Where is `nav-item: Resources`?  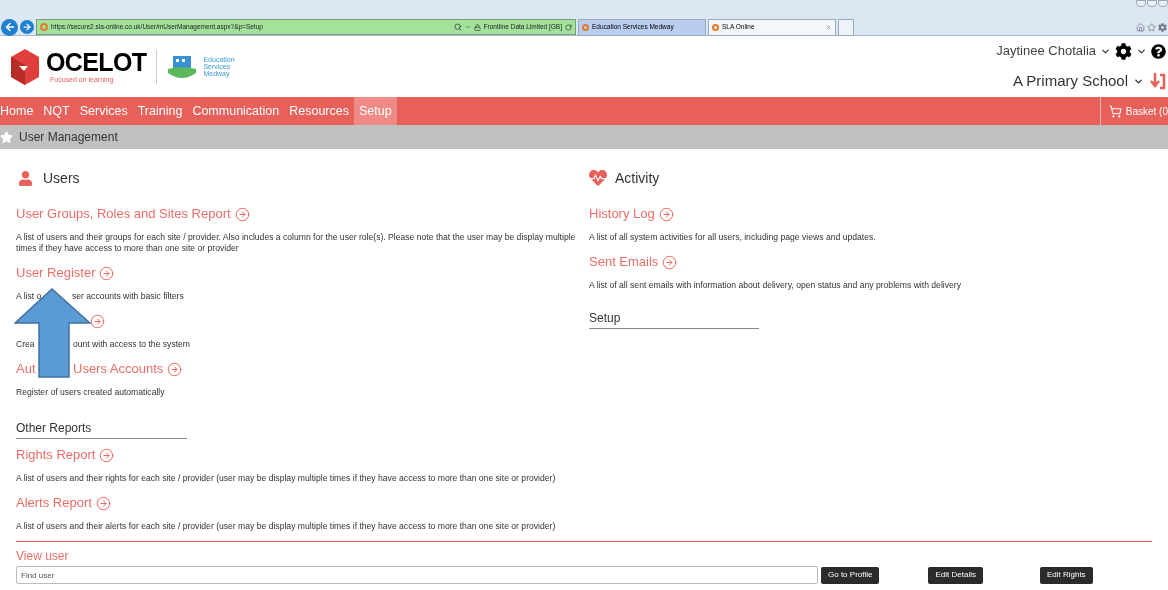 nav-item: Resources is located at coordinates (319, 111).